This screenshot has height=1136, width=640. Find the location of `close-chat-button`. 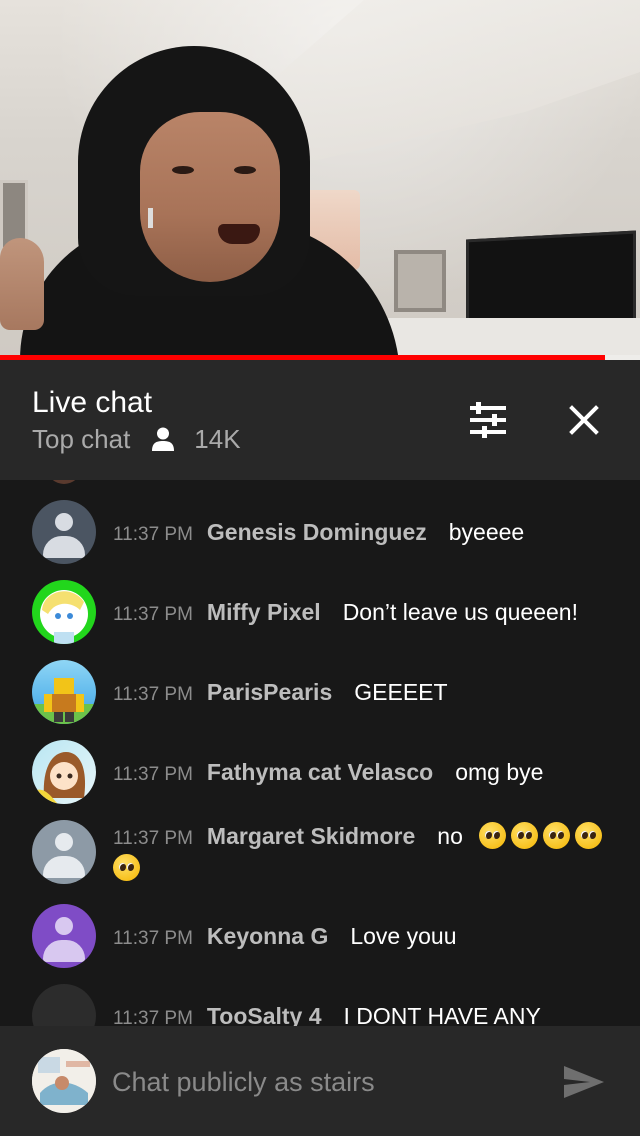

close-chat-button is located at coordinates (584, 420).